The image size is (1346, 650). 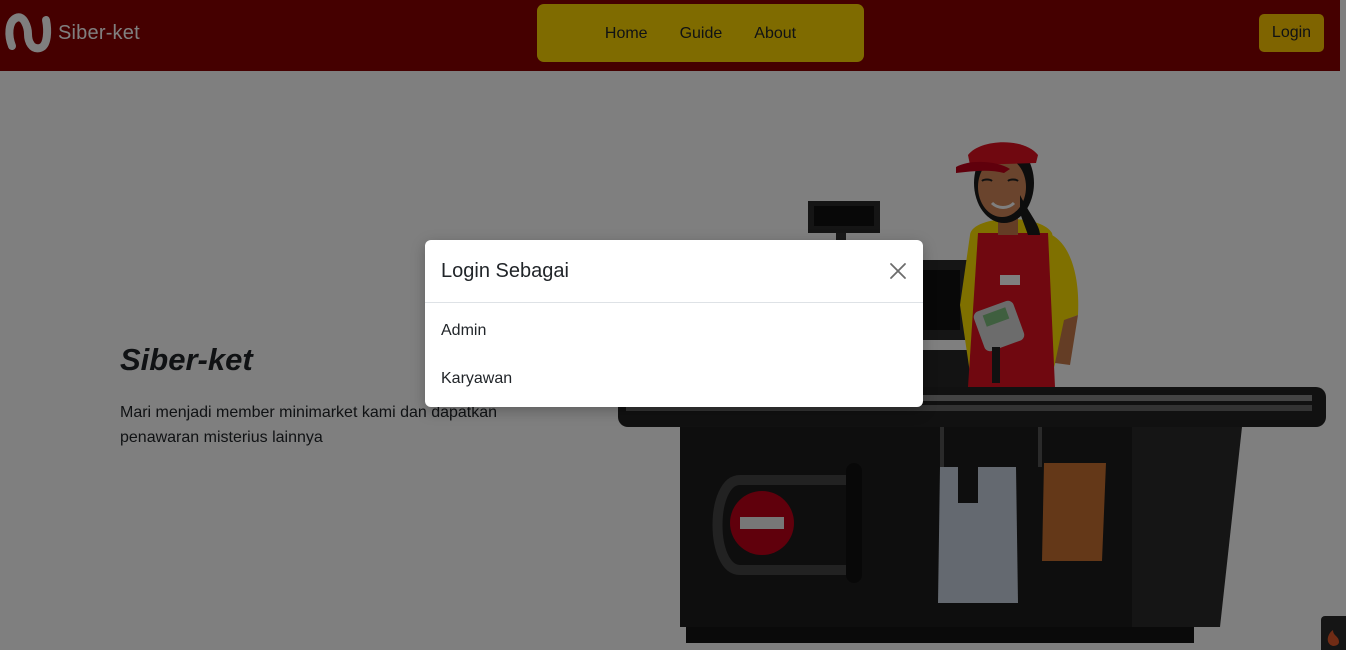 What do you see at coordinates (898, 271) in the screenshot?
I see `close-icon` at bounding box center [898, 271].